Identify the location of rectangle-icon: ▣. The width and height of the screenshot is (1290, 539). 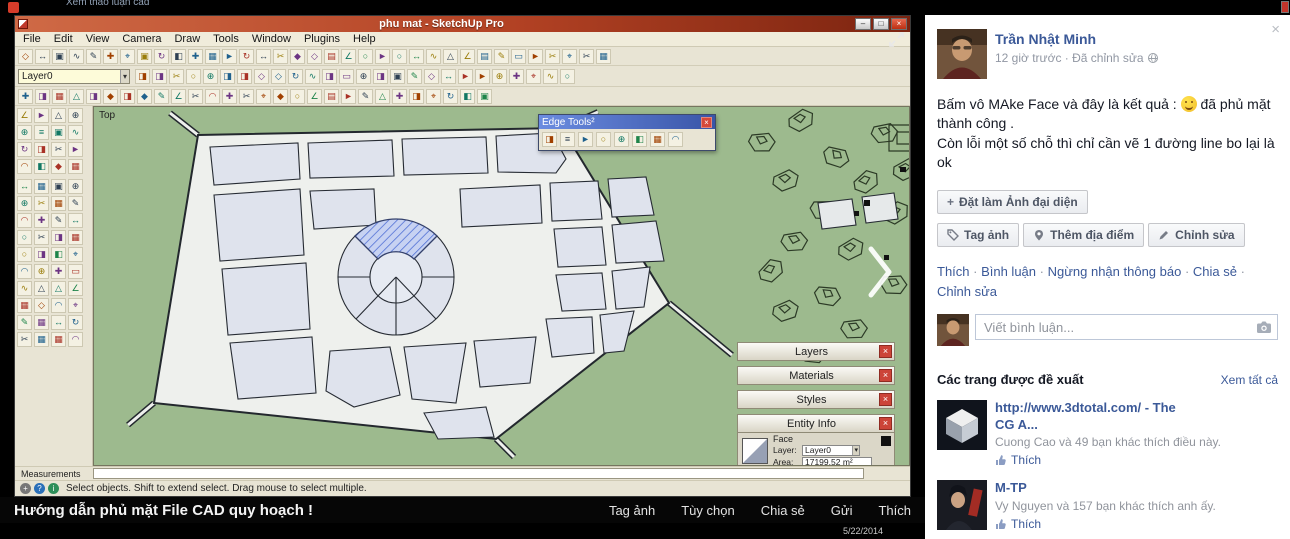
(59, 56).